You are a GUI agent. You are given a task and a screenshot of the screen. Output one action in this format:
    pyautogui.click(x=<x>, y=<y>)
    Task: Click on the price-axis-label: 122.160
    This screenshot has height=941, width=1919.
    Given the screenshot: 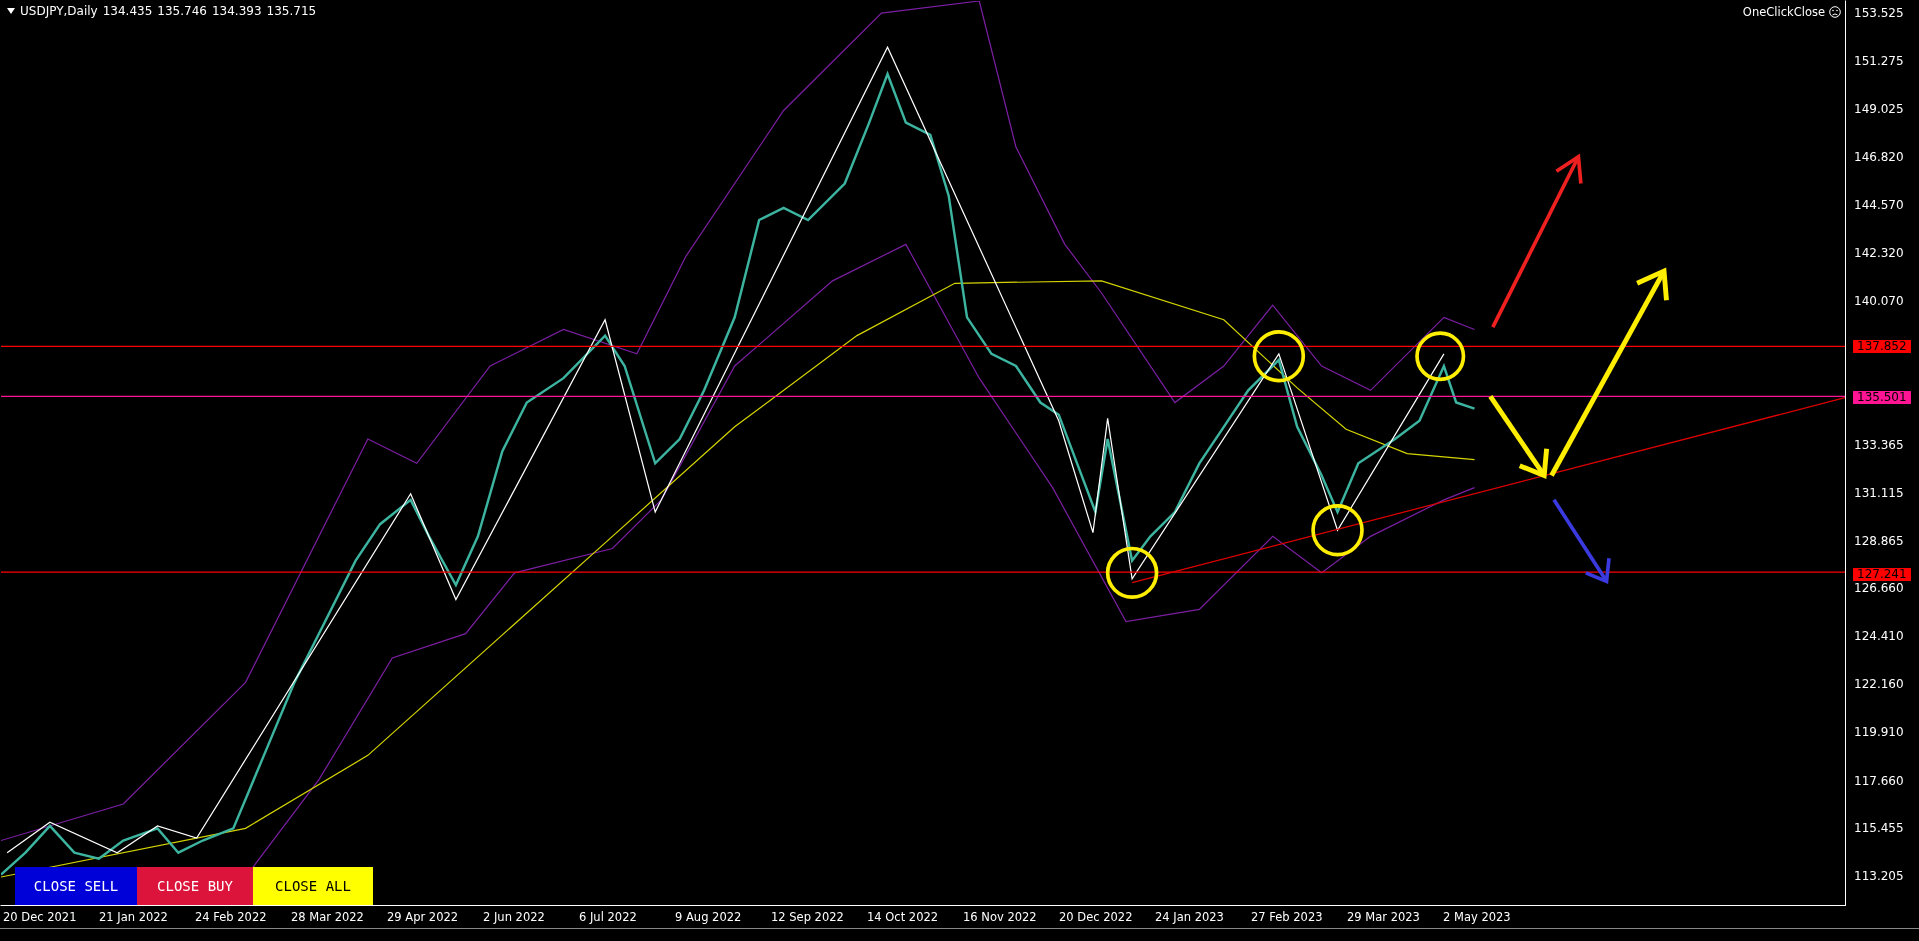 What is the action you would take?
    pyautogui.click(x=1879, y=685)
    